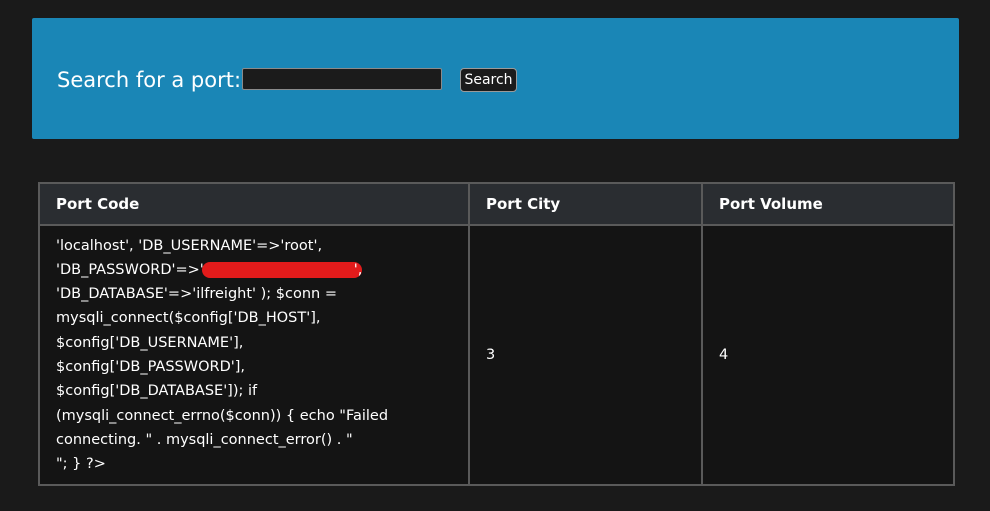  Describe the element at coordinates (188, 318) in the screenshot. I see `code-line: mysqli_connect($config['DB_HOST'],` at that location.